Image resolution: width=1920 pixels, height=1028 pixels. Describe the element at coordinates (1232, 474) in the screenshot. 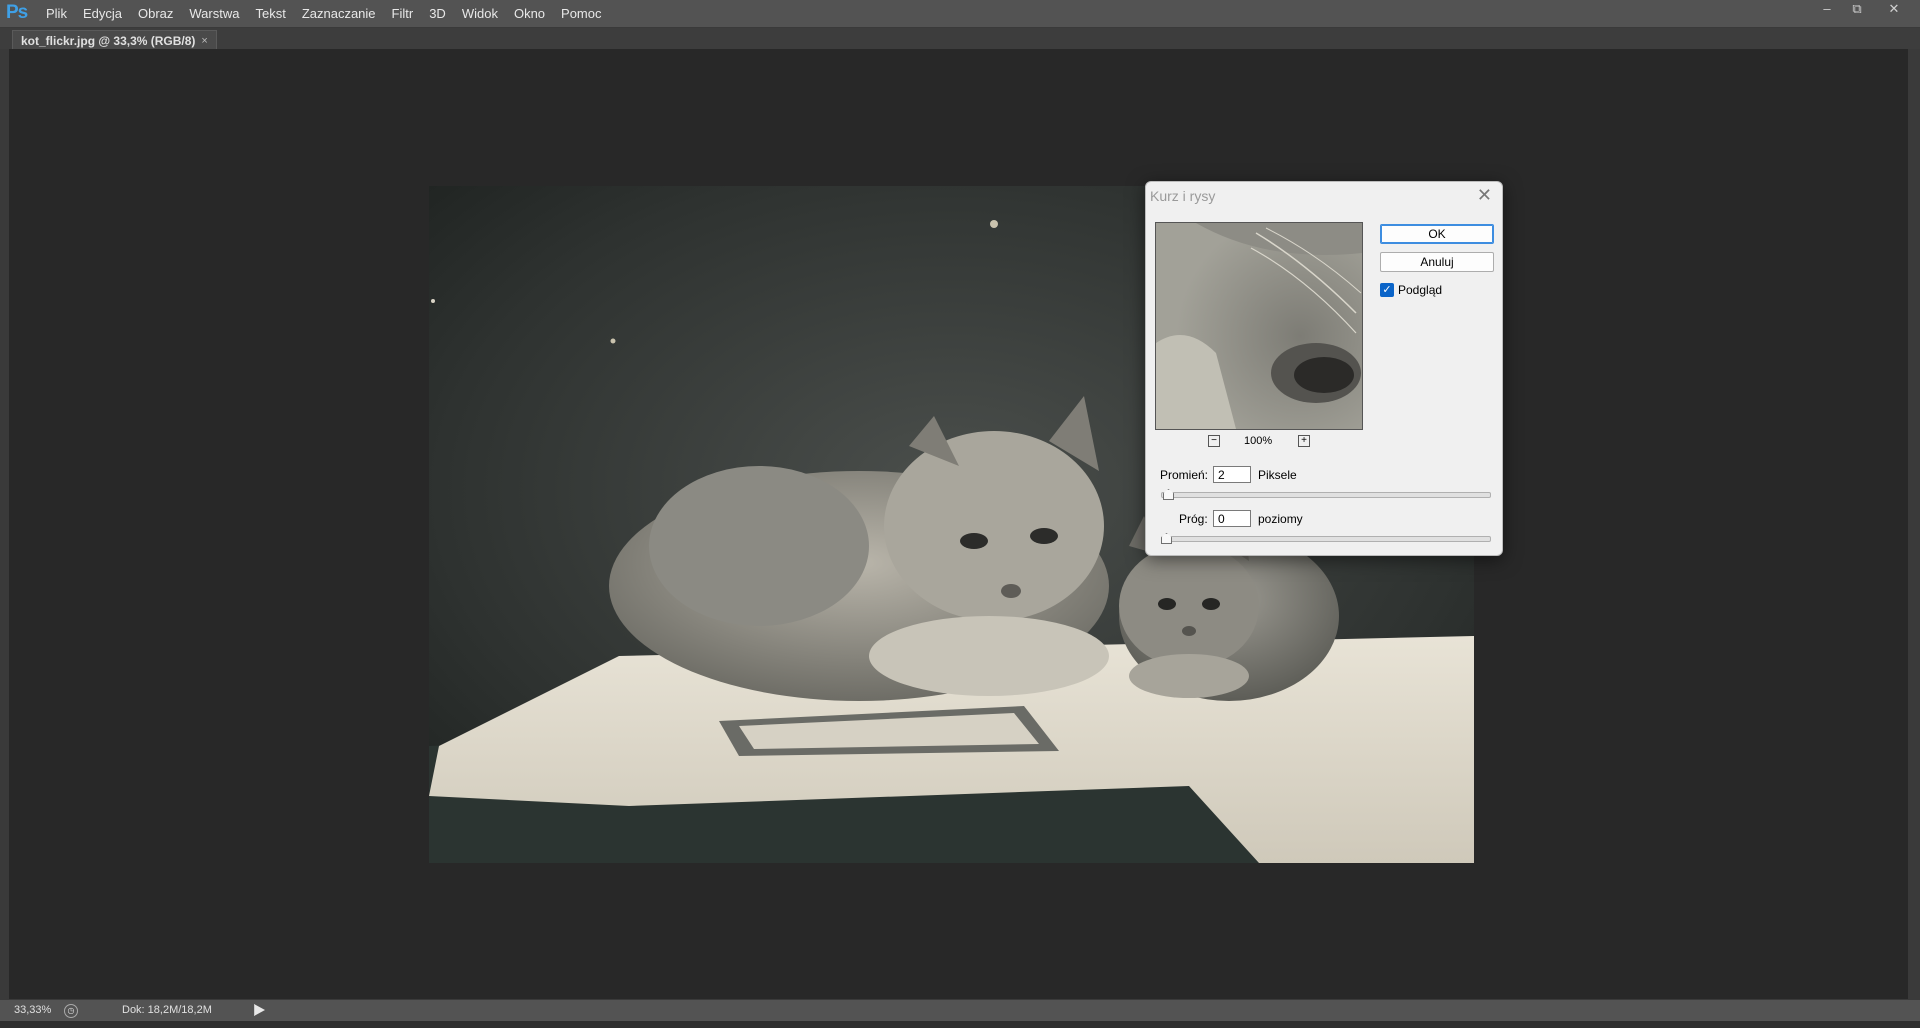

I see `radius-input: 2` at that location.